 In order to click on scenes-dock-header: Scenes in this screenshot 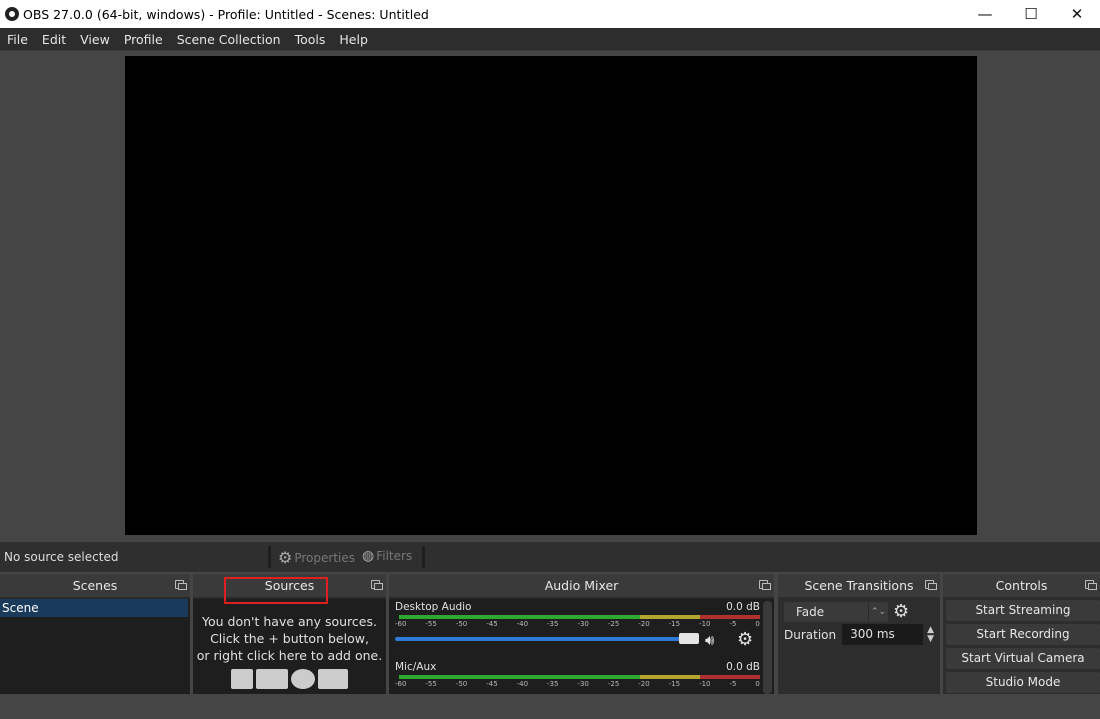, I will do `click(95, 585)`.